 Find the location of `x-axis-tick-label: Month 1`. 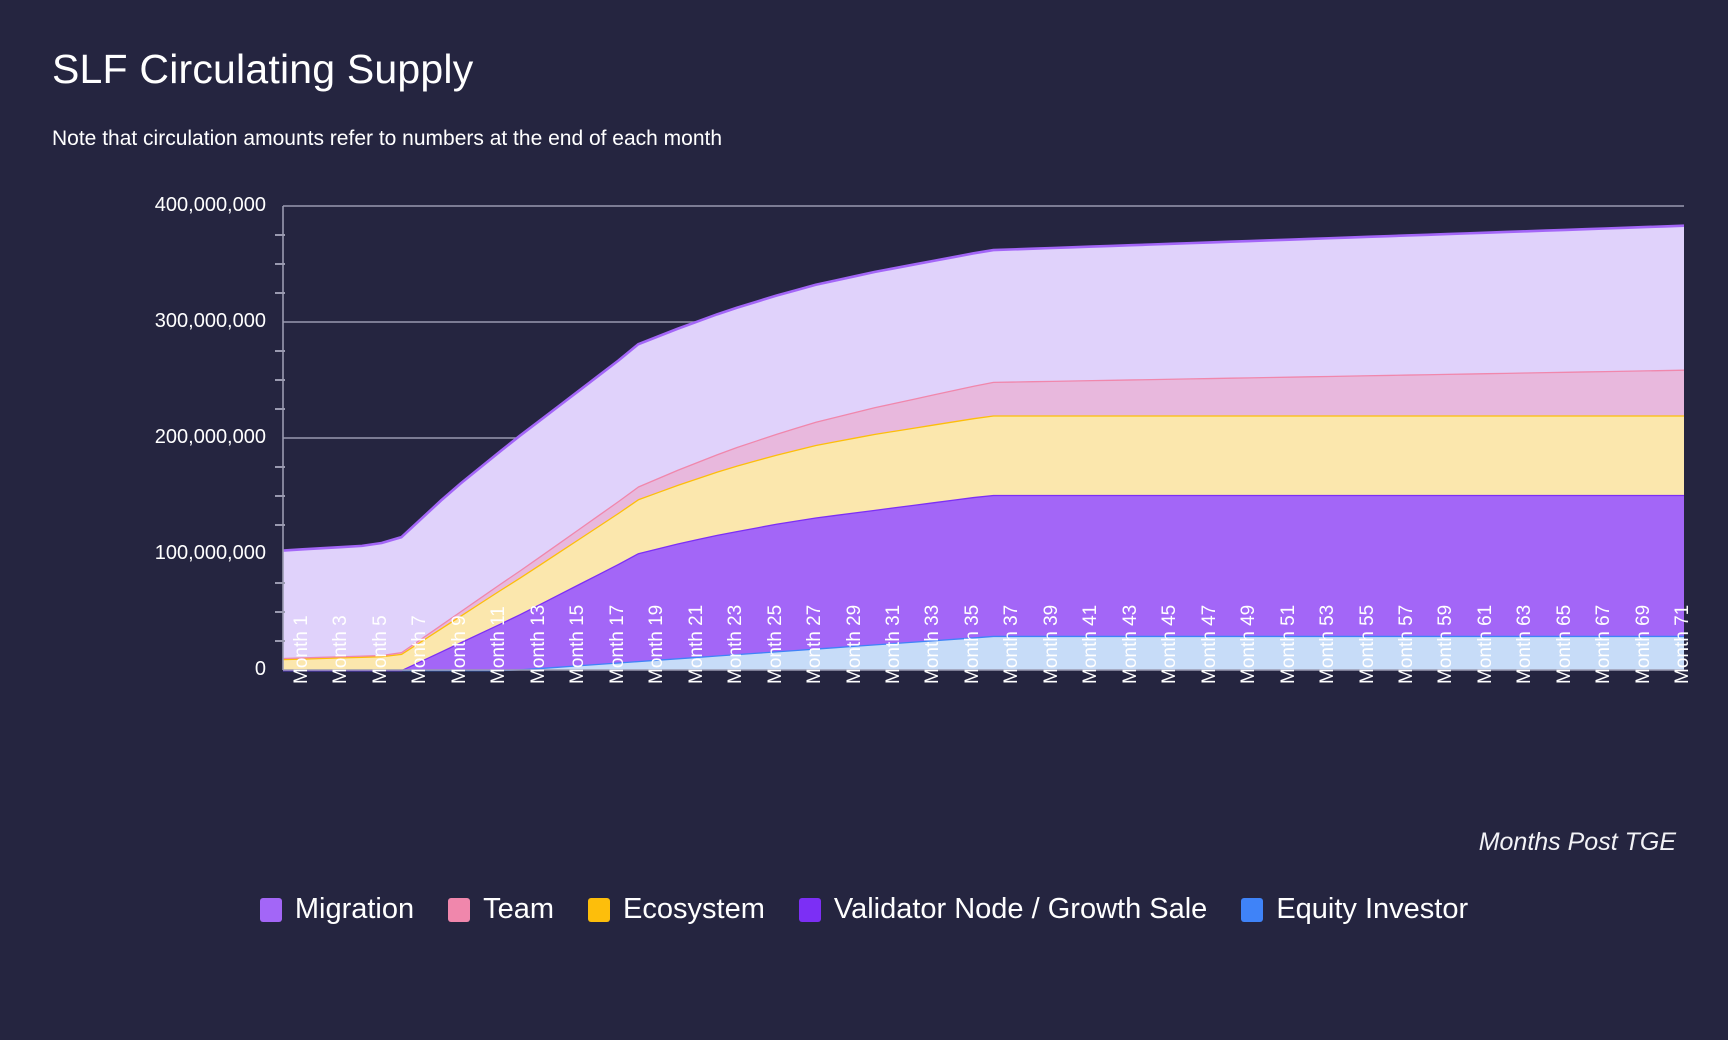

x-axis-tick-label: Month 1 is located at coordinates (301, 649).